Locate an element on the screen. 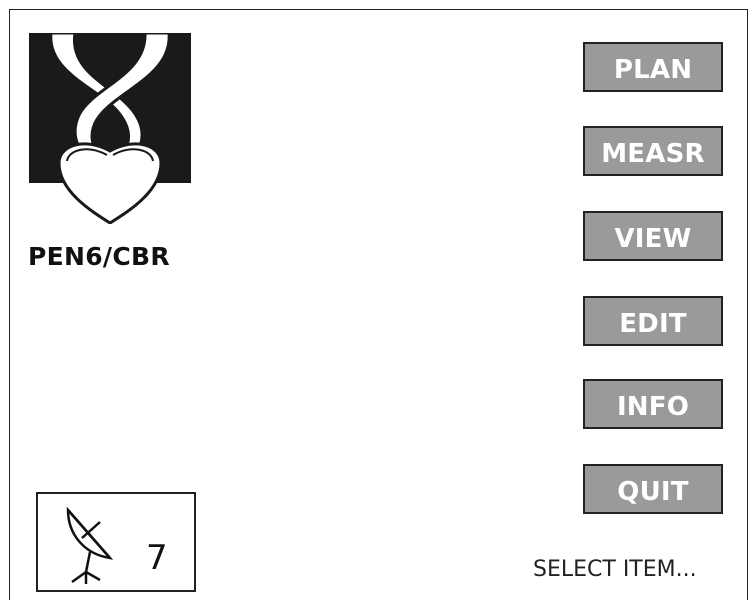 The height and width of the screenshot is (603, 755). station-name: PEN6/CBR is located at coordinates (99, 256).